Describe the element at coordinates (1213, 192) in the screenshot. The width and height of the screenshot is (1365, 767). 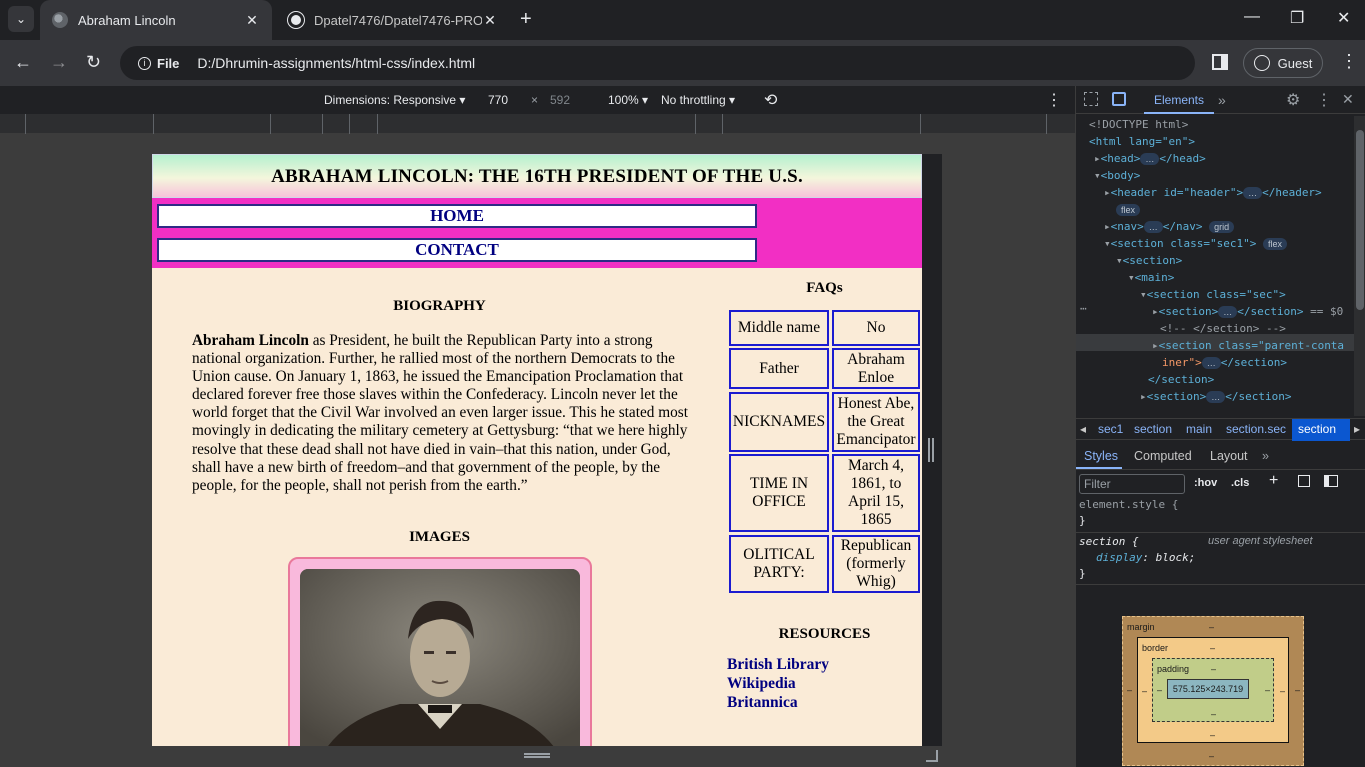
I see `dom-node: ▸<header id="header">… </header>` at that location.